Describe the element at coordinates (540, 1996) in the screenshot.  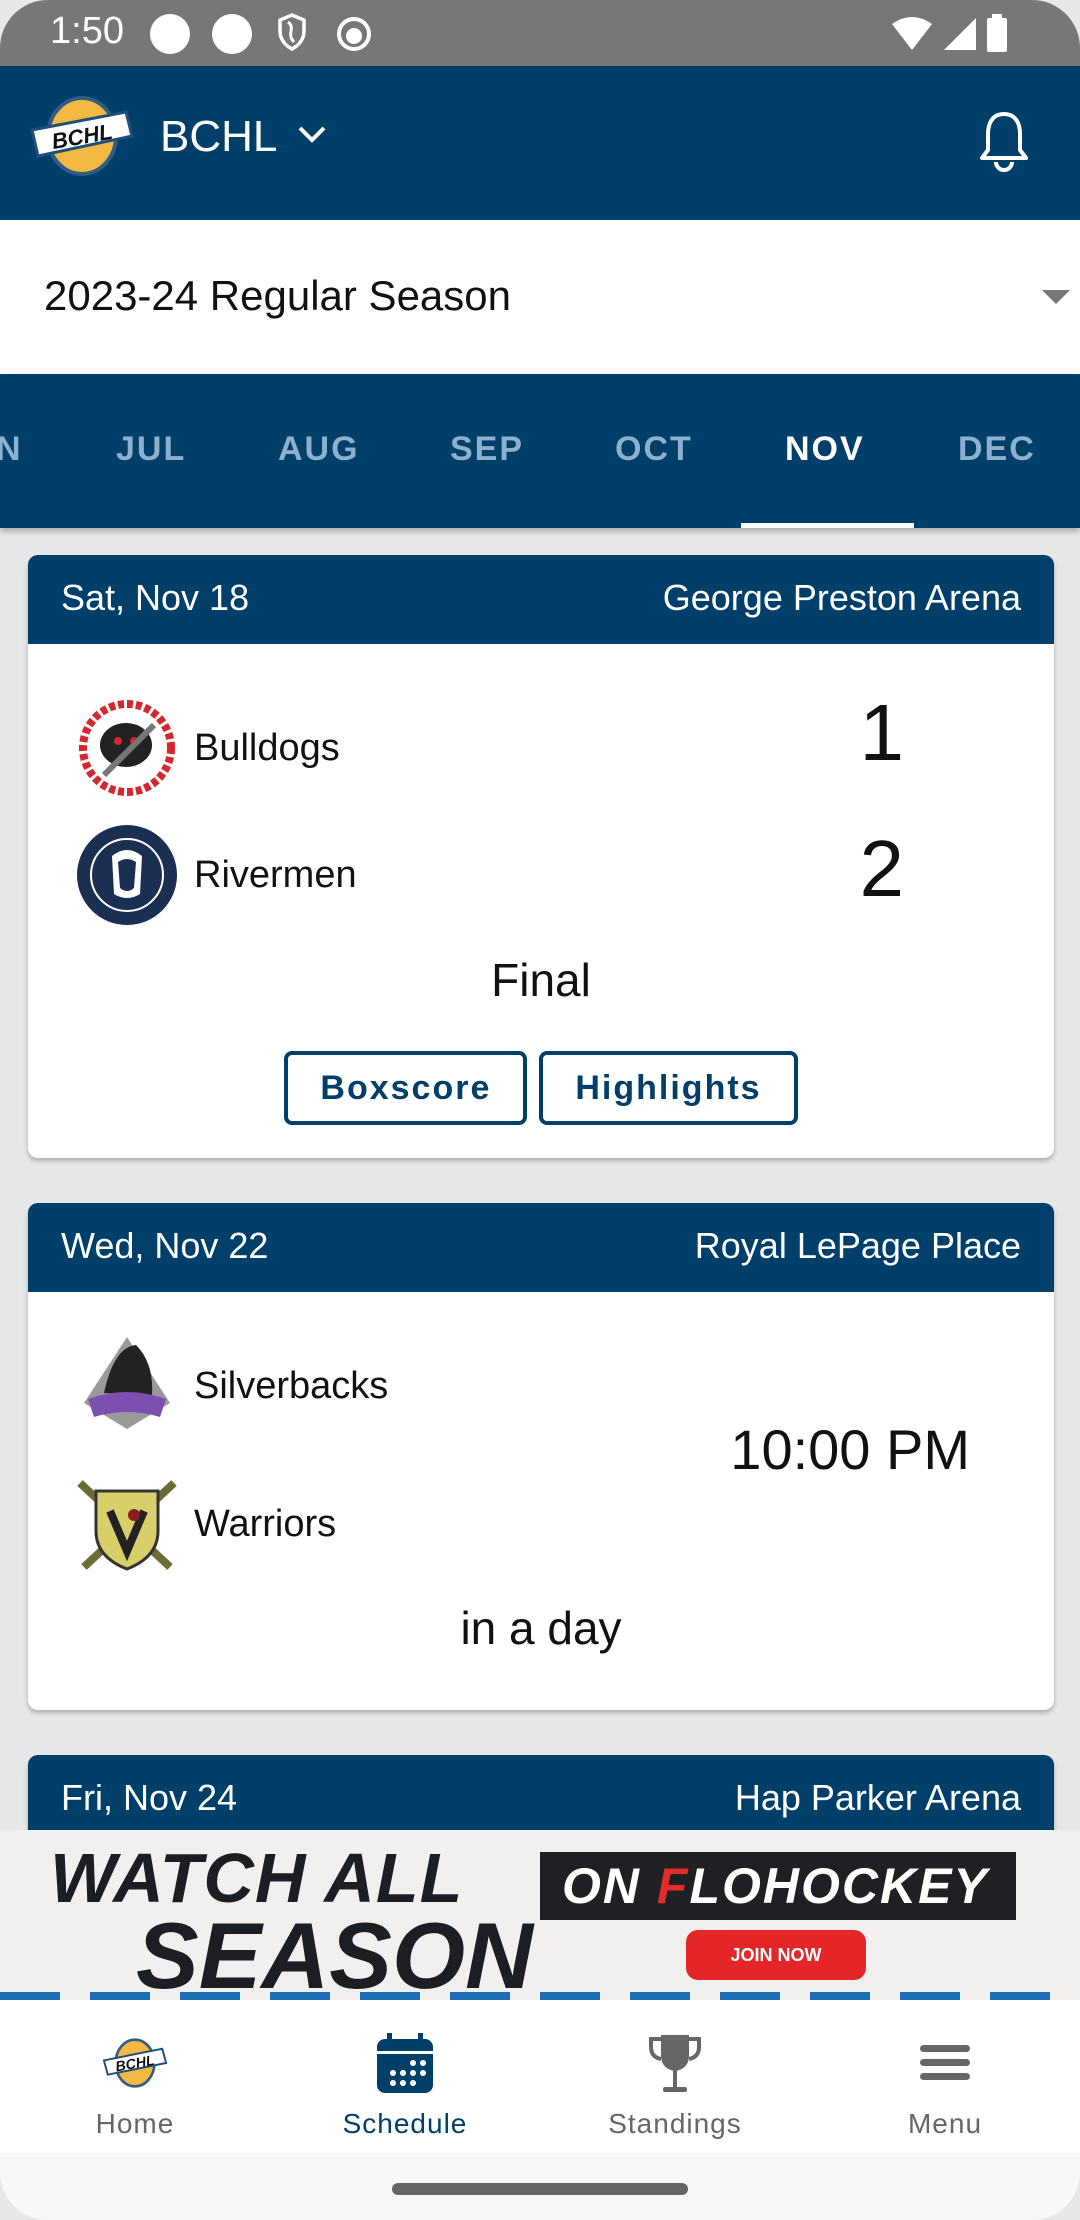
I see `ad-decorative-stripe` at that location.